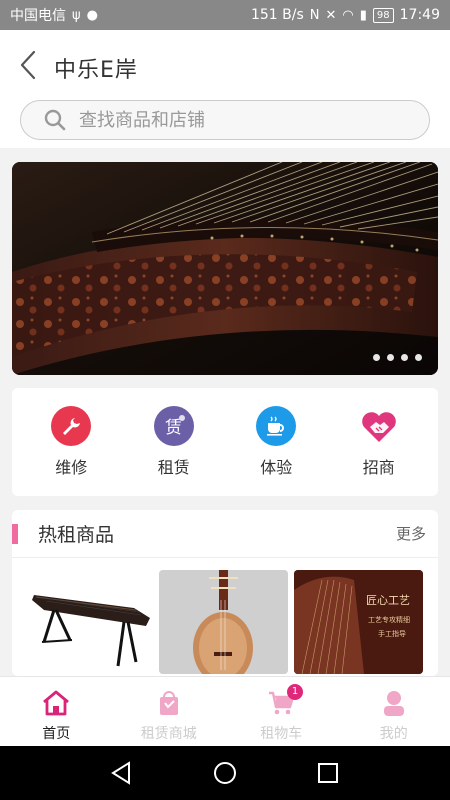 This screenshot has width=450, height=800. I want to click on status-bar: 中国电信 ψ ● 151 B/s N ✕ ◠ ▮ 98 17:49, so click(225, 15).